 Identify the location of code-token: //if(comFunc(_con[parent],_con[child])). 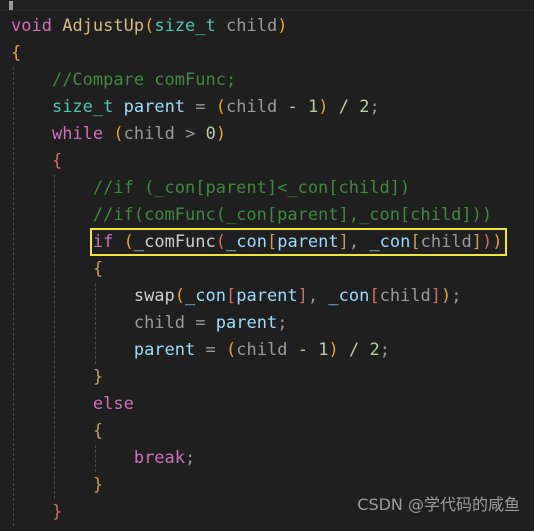
(292, 215).